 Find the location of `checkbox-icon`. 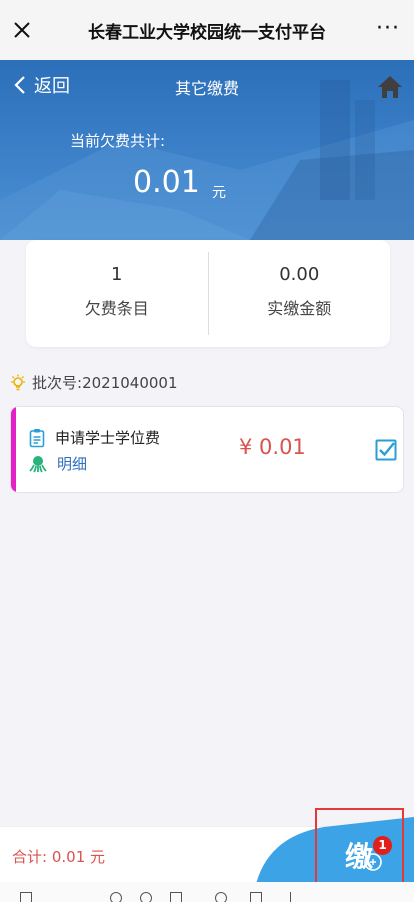

checkbox-icon is located at coordinates (386, 450).